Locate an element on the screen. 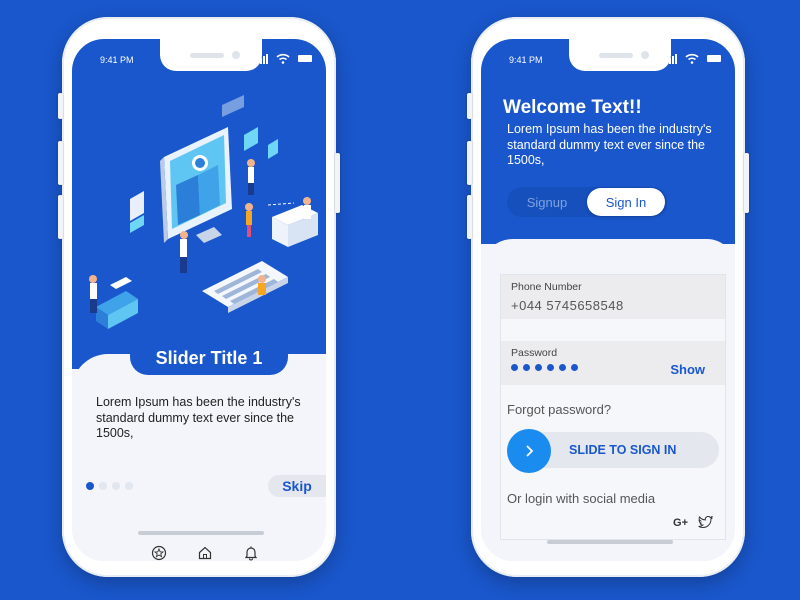 The image size is (800, 600). chevron-right-icon is located at coordinates (530, 451).